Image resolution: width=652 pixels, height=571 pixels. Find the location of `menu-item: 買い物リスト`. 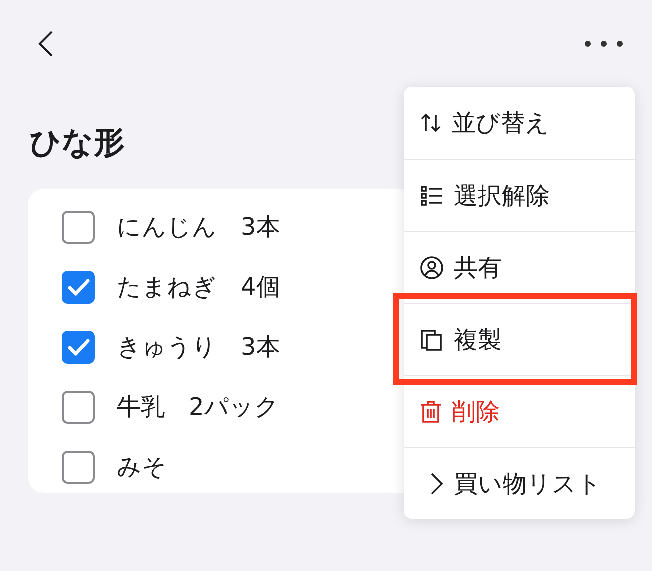

menu-item: 買い物リスト is located at coordinates (519, 483).